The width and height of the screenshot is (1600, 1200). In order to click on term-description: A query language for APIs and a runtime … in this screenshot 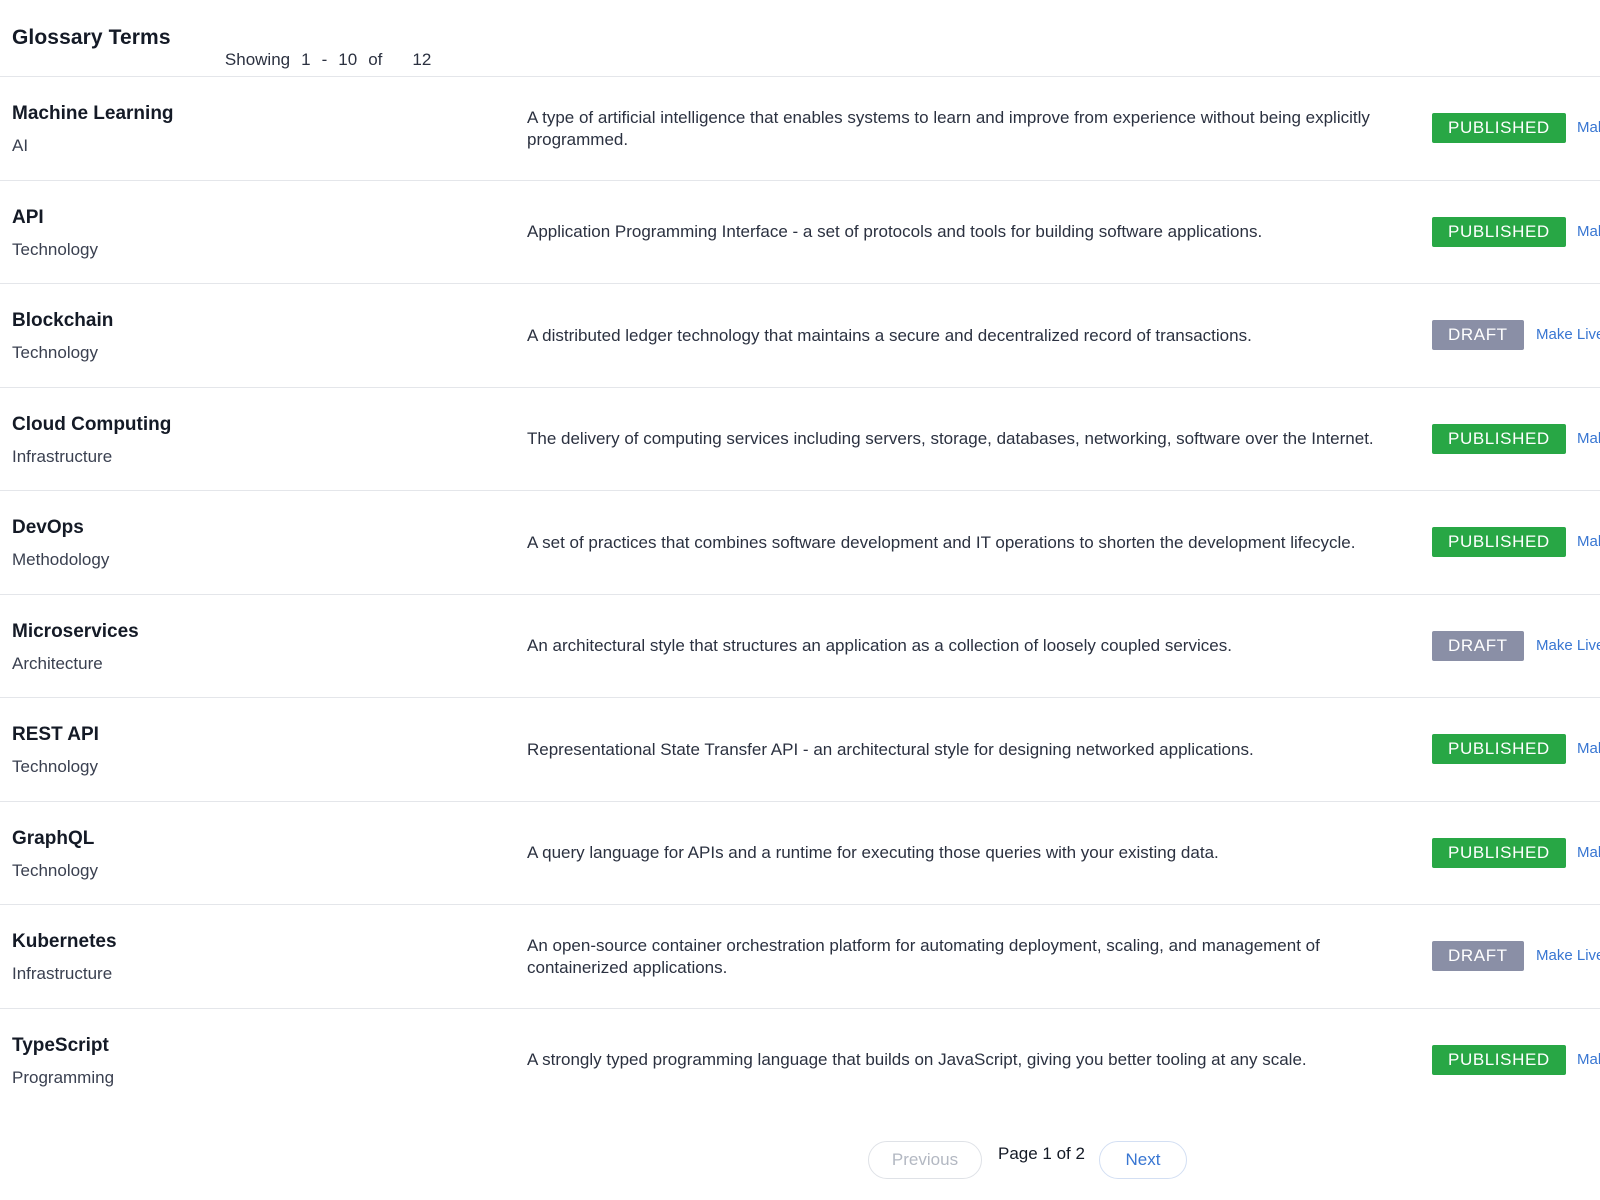, I will do `click(873, 852)`.